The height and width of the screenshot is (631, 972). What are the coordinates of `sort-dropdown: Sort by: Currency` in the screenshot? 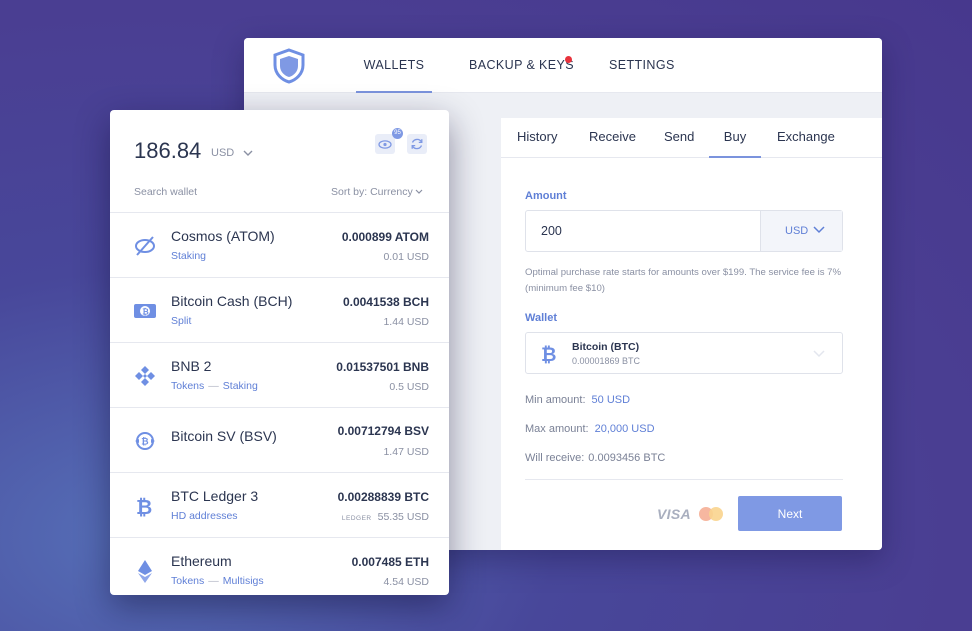 It's located at (377, 192).